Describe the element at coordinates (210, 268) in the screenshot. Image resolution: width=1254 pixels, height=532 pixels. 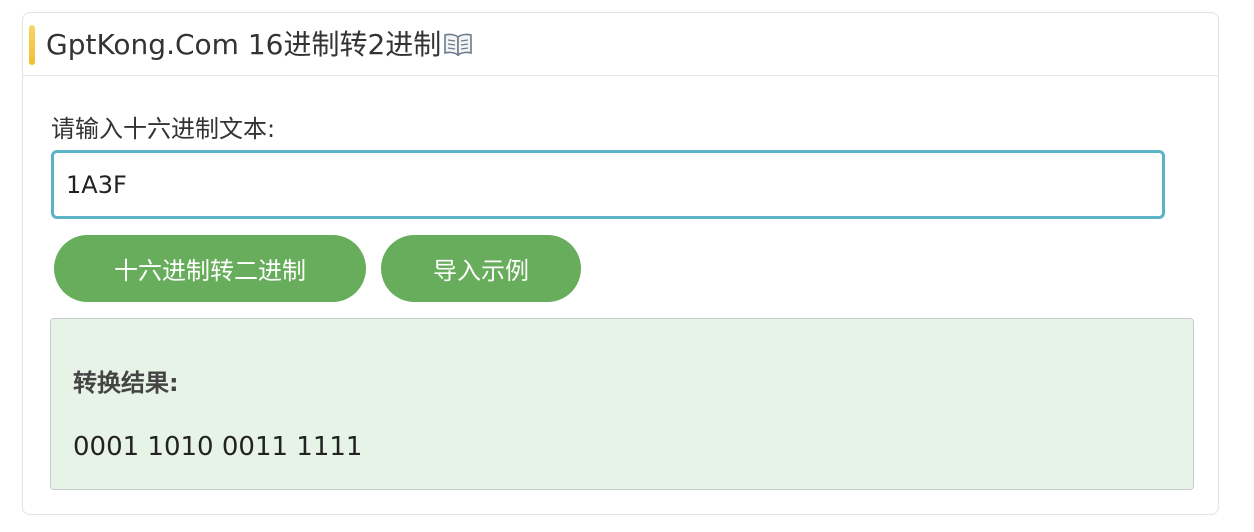
I see `convert-button: 十六进制转二进制` at that location.